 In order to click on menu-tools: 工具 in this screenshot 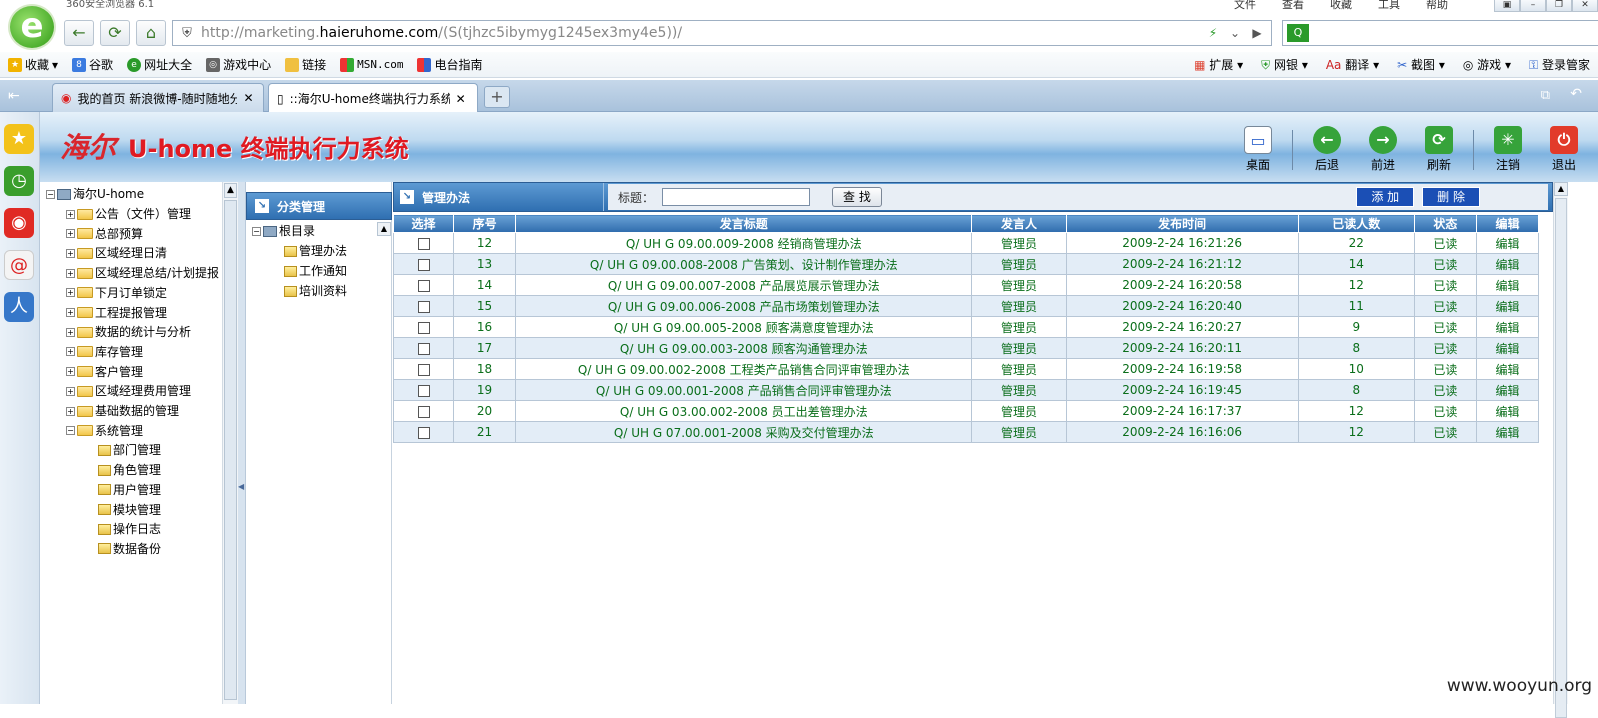, I will do `click(1389, 6)`.